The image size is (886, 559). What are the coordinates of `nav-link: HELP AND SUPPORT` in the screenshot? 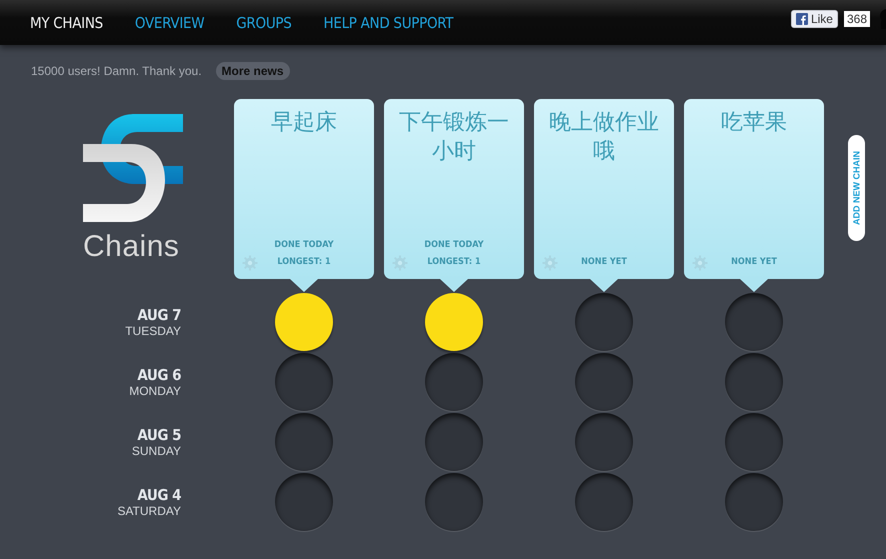 It's located at (389, 23).